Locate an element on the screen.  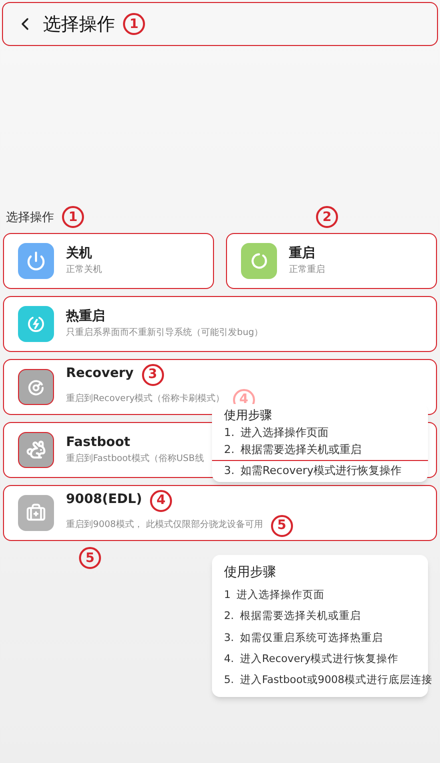
action-title: 重启 is located at coordinates (302, 254).